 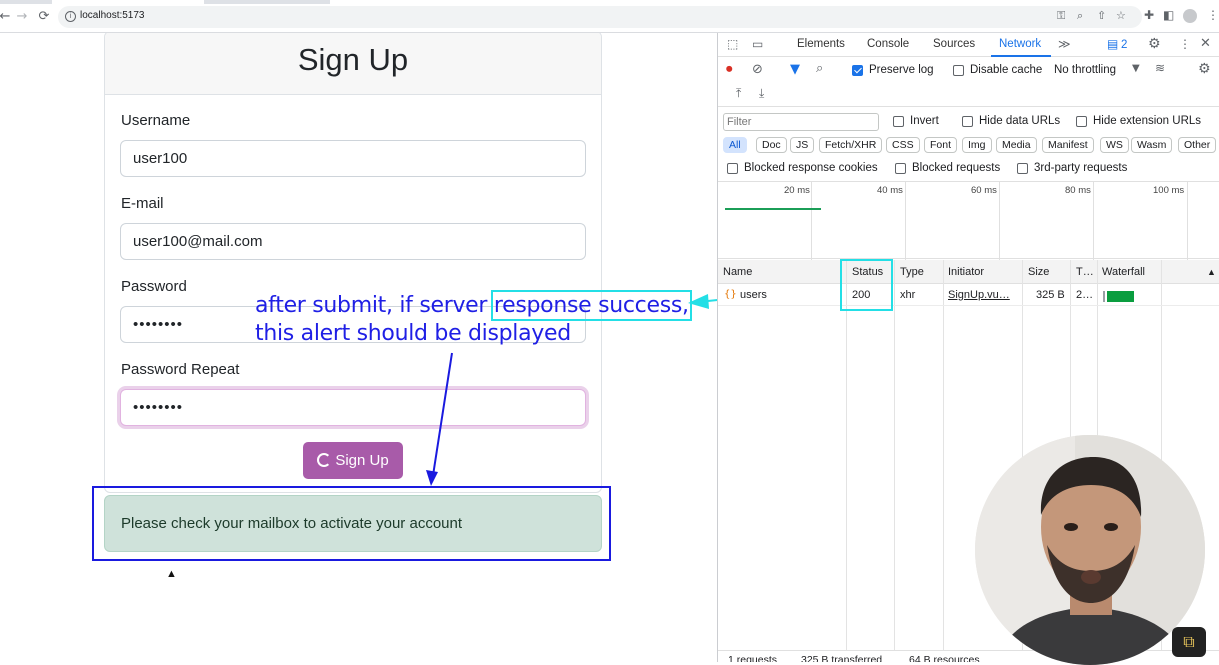 What do you see at coordinates (842, 658) in the screenshot?
I see `summary-transferred: 325 B transferred` at bounding box center [842, 658].